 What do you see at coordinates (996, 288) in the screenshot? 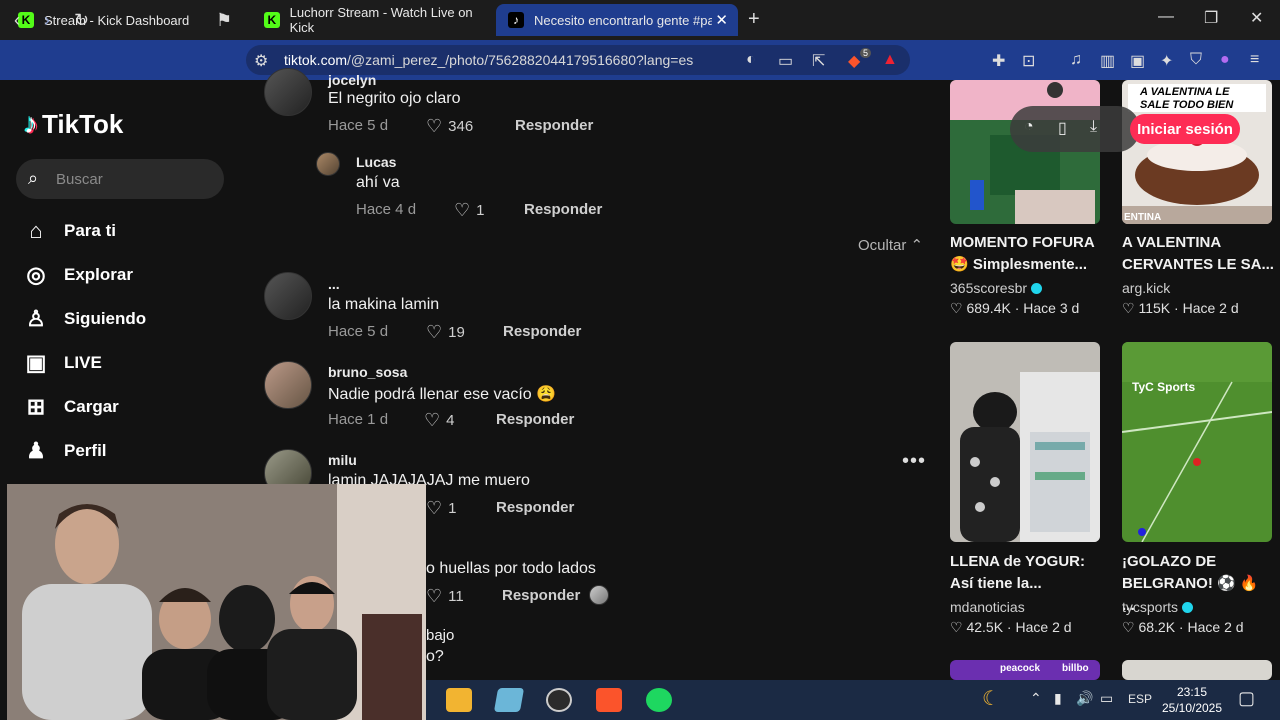
I see `video-author: 365scoresbr` at bounding box center [996, 288].